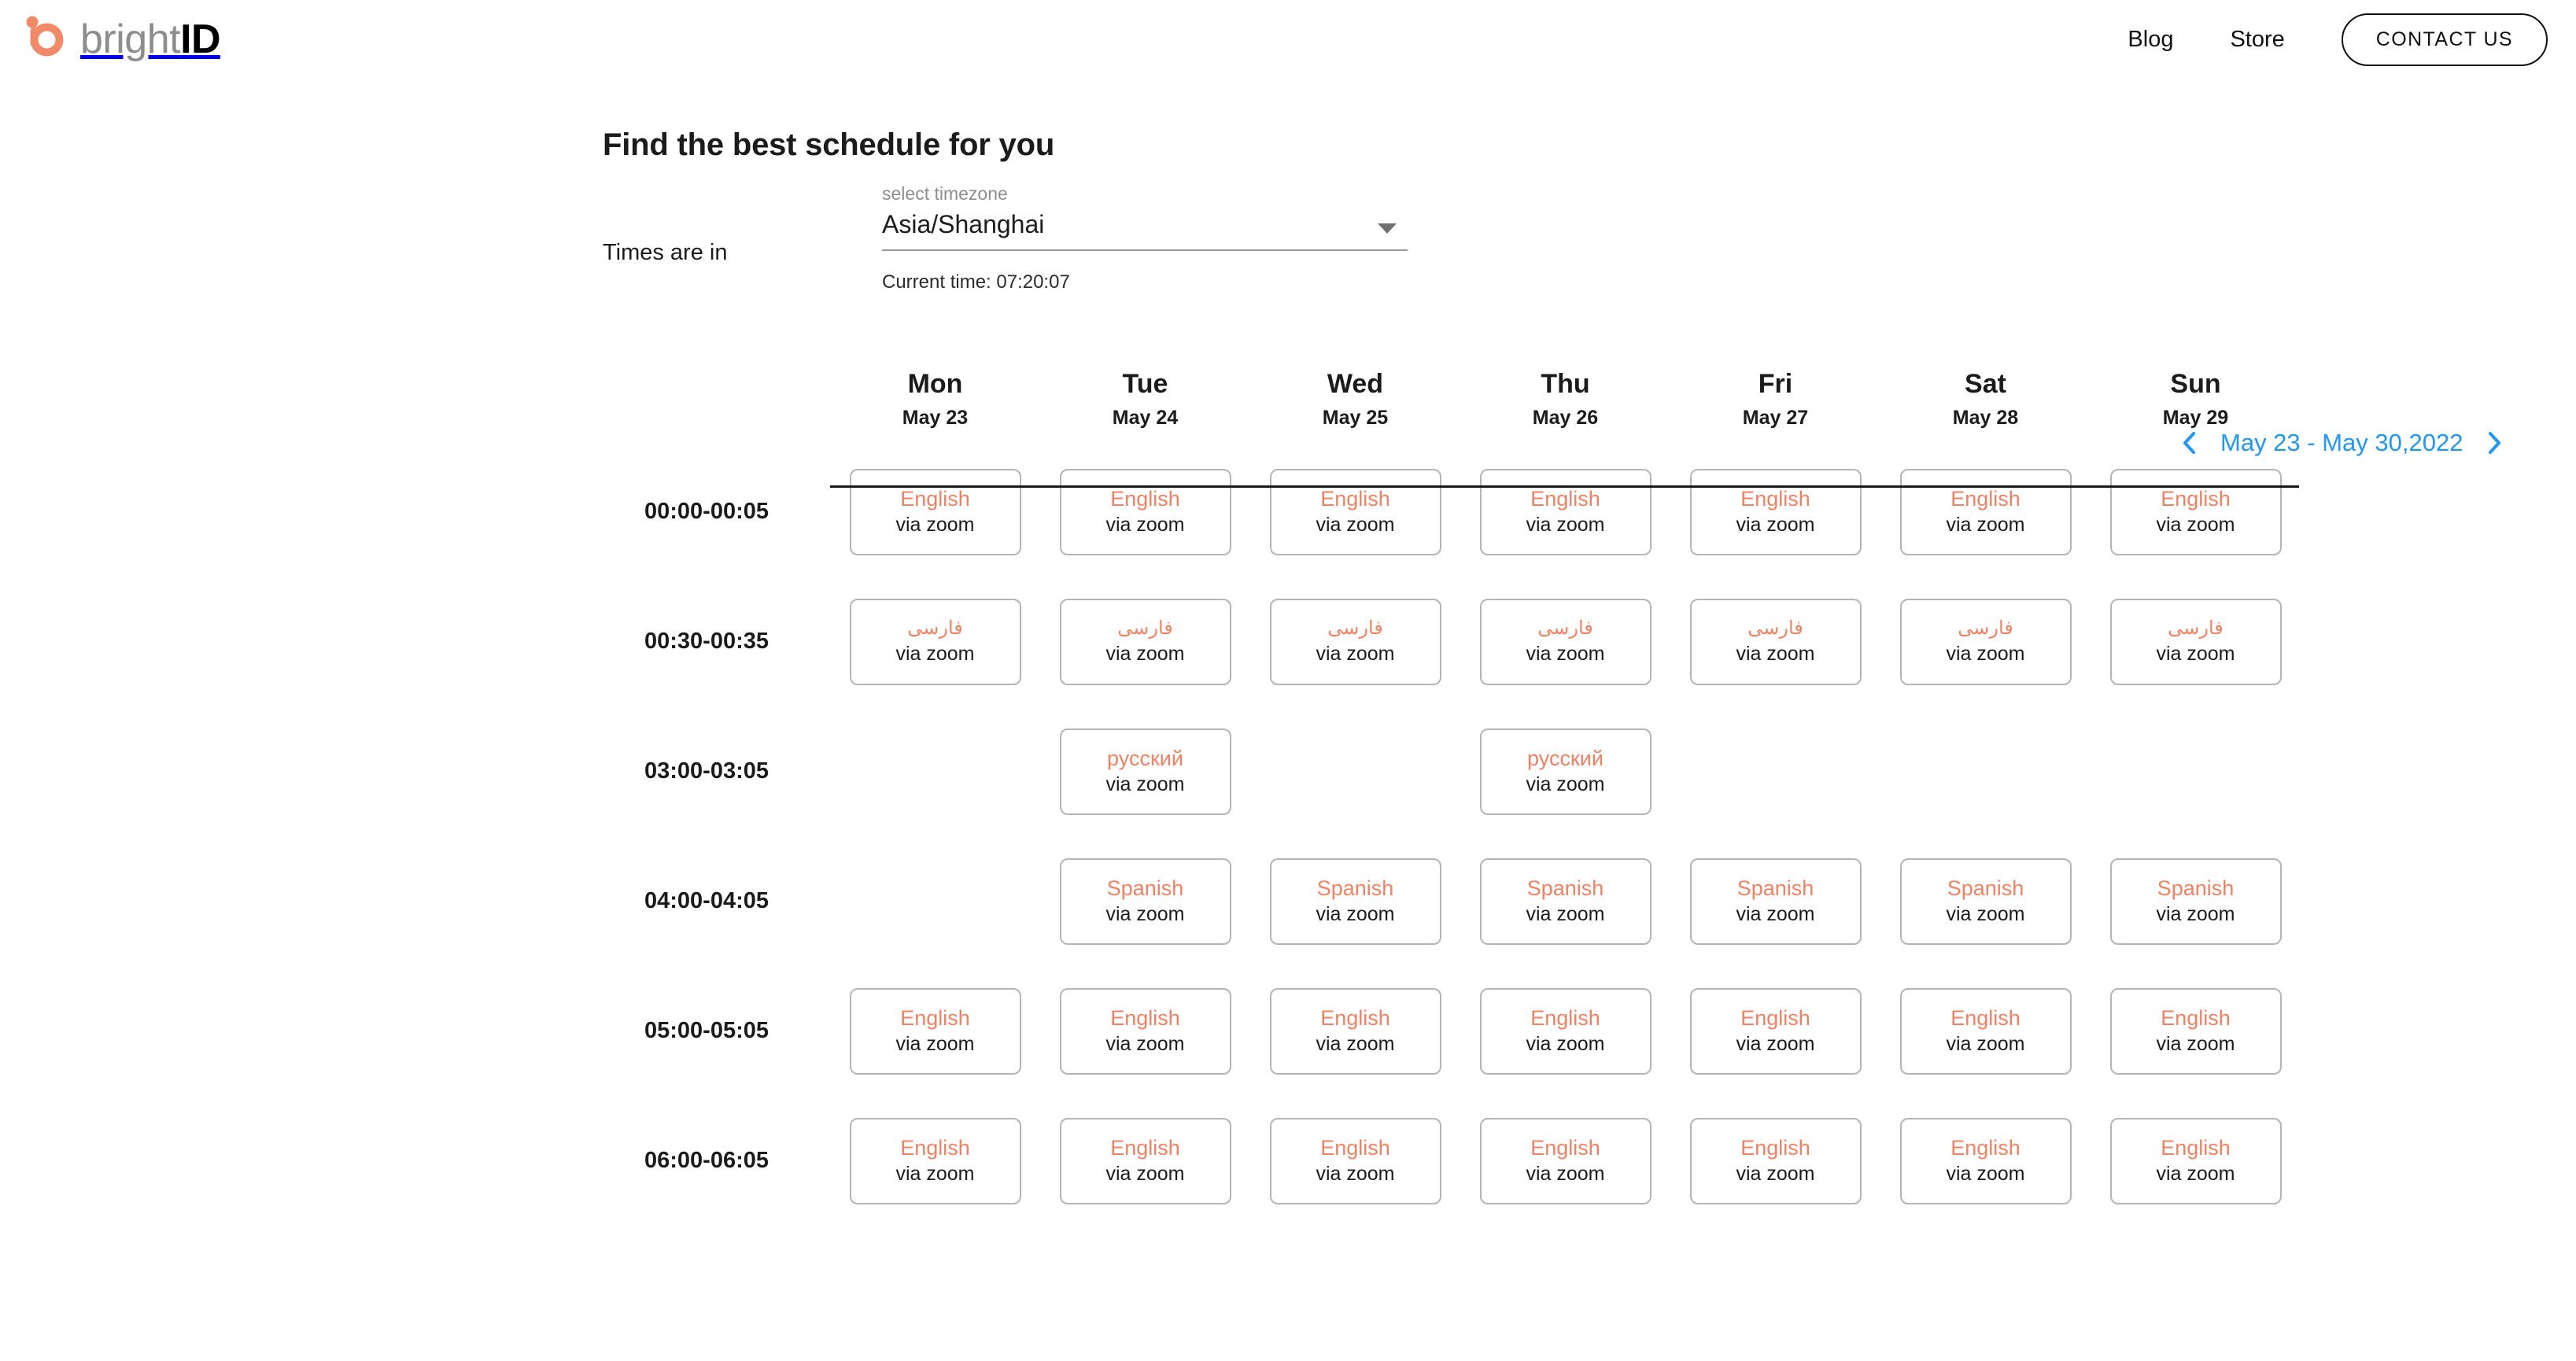  I want to click on day-date: May 27, so click(1776, 418).